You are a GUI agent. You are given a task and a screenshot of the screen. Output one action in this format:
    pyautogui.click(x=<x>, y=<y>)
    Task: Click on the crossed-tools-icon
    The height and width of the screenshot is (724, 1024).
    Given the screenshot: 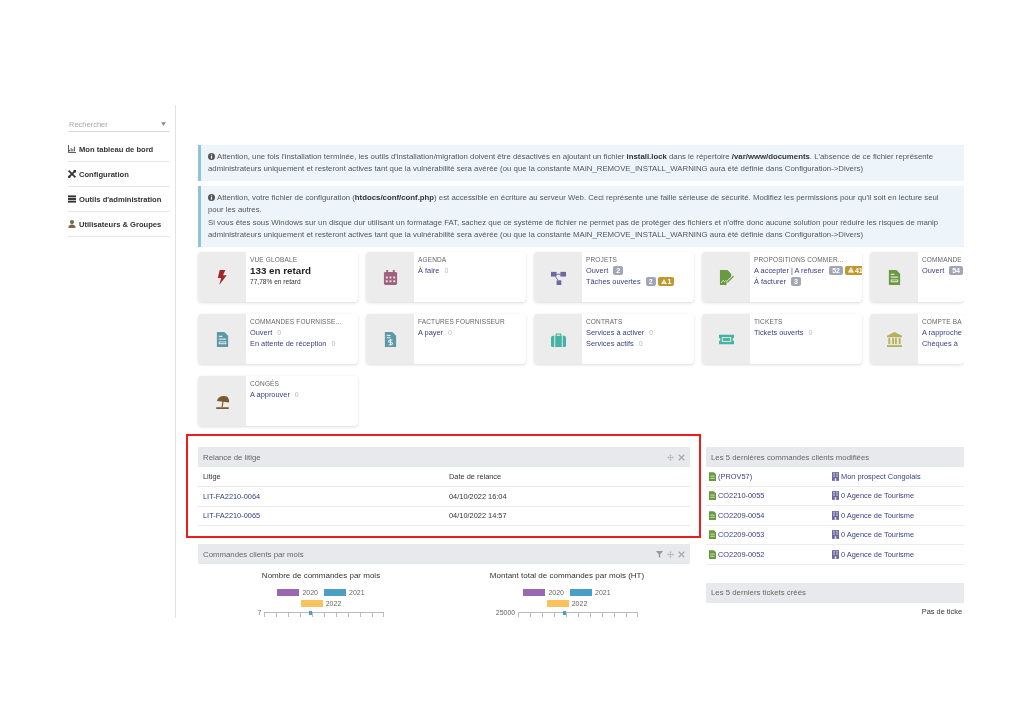 What is the action you would take?
    pyautogui.click(x=72, y=174)
    